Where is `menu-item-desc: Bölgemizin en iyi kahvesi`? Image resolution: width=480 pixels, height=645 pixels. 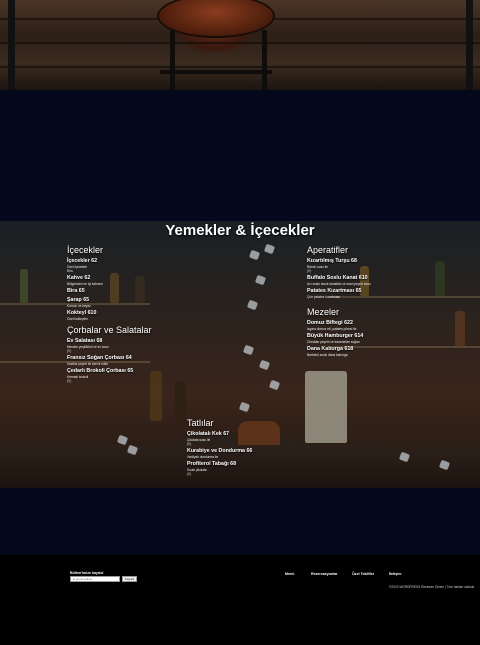
menu-item-desc: Bölgemizin en iyi kahvesi is located at coordinates (85, 284).